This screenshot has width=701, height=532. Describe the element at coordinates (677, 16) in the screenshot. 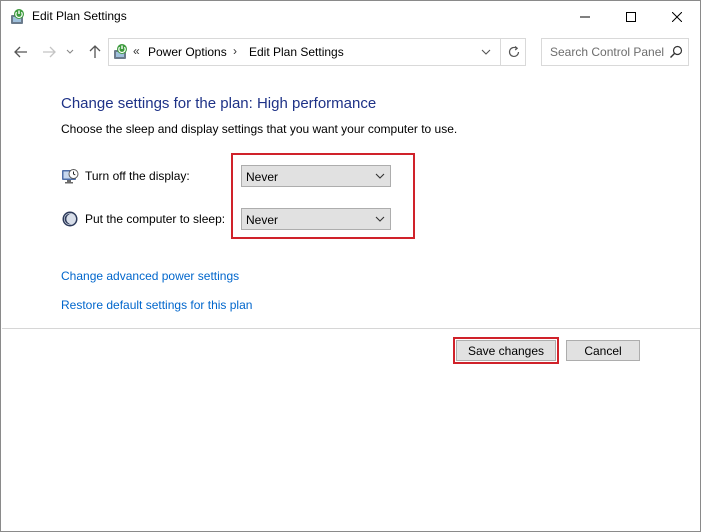

I see `close-button` at that location.